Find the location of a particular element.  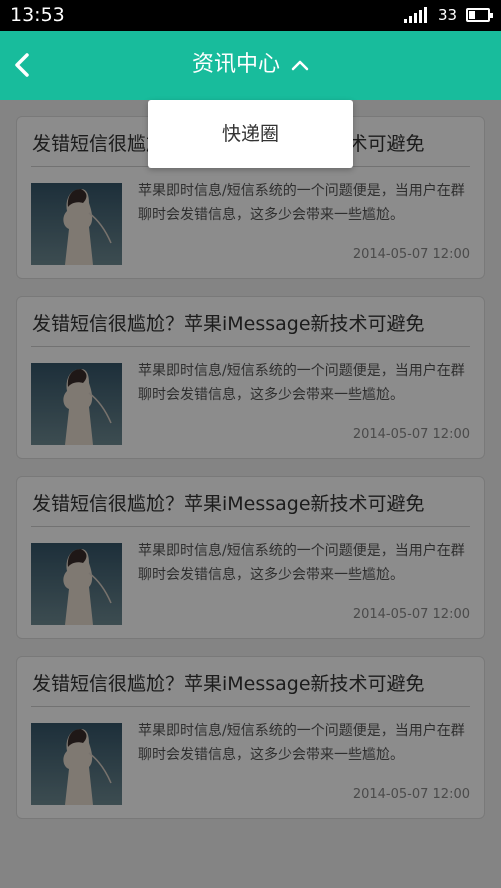

back-button is located at coordinates (28, 65).